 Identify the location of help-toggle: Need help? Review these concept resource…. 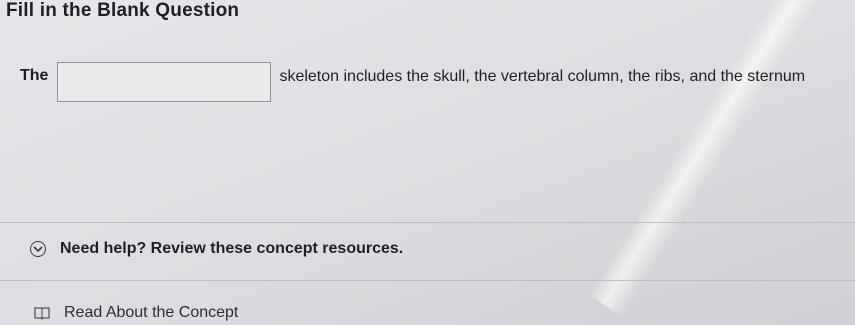
(216, 249).